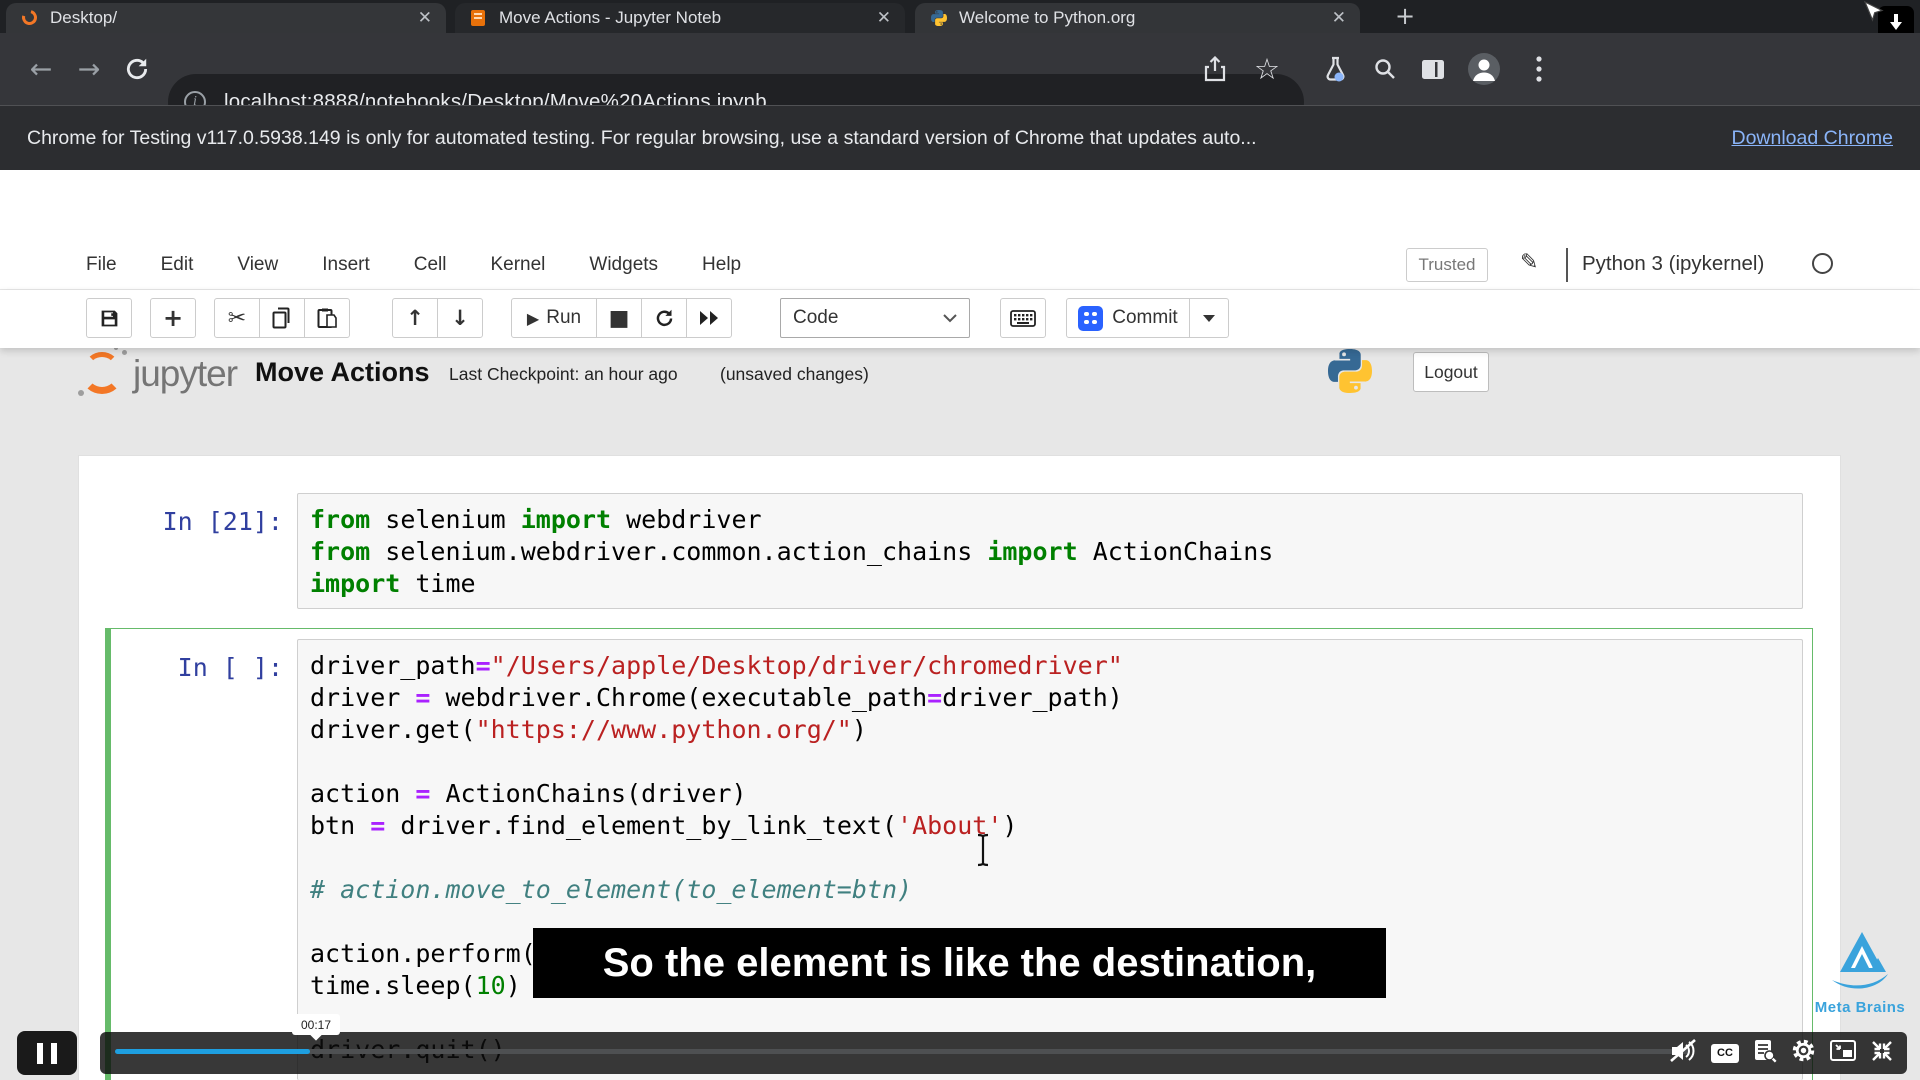 The width and height of the screenshot is (1920, 1080). Describe the element at coordinates (939, 18) in the screenshot. I see `python-favicon` at that location.